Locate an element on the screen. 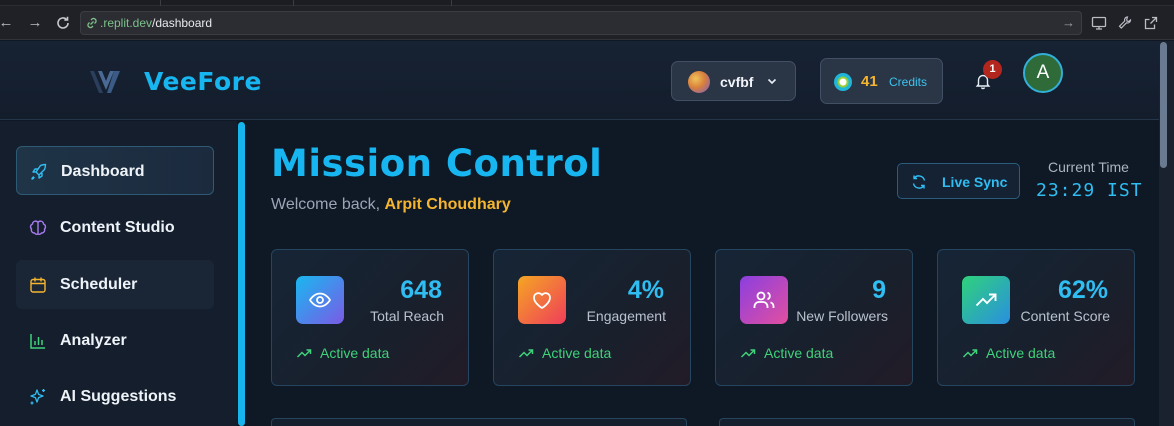 This screenshot has height=426, width=1174. live-sync-button: Live Sync is located at coordinates (958, 181).